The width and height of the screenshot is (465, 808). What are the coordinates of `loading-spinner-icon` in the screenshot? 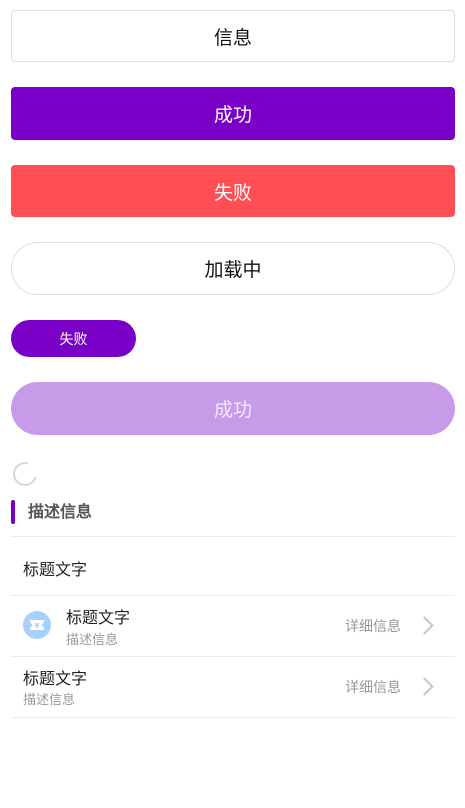 It's located at (25, 474).